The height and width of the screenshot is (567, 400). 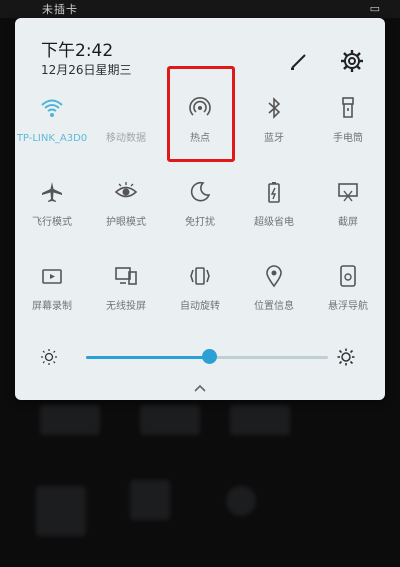 What do you see at coordinates (348, 215) in the screenshot?
I see `tile-screenshot: 截屏` at bounding box center [348, 215].